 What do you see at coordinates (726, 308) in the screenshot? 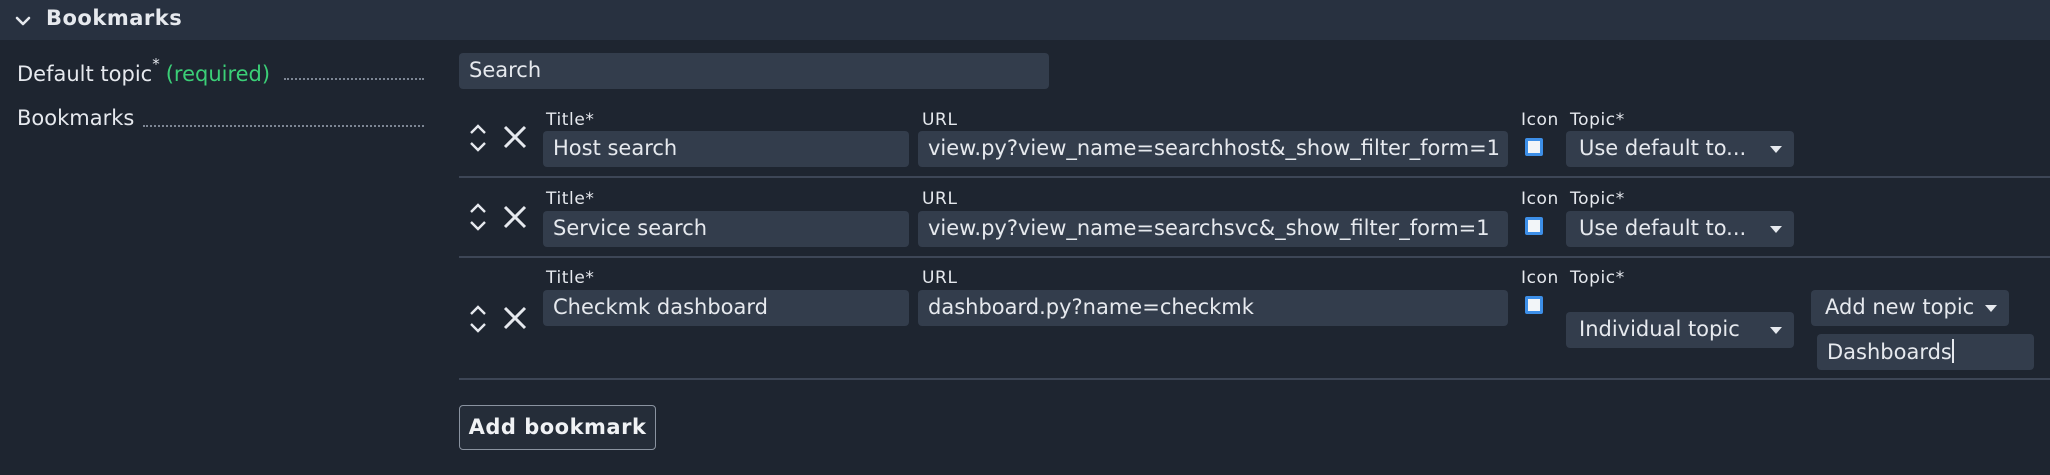
I see `bookmark-title-input: Checkmk dashboard` at bounding box center [726, 308].